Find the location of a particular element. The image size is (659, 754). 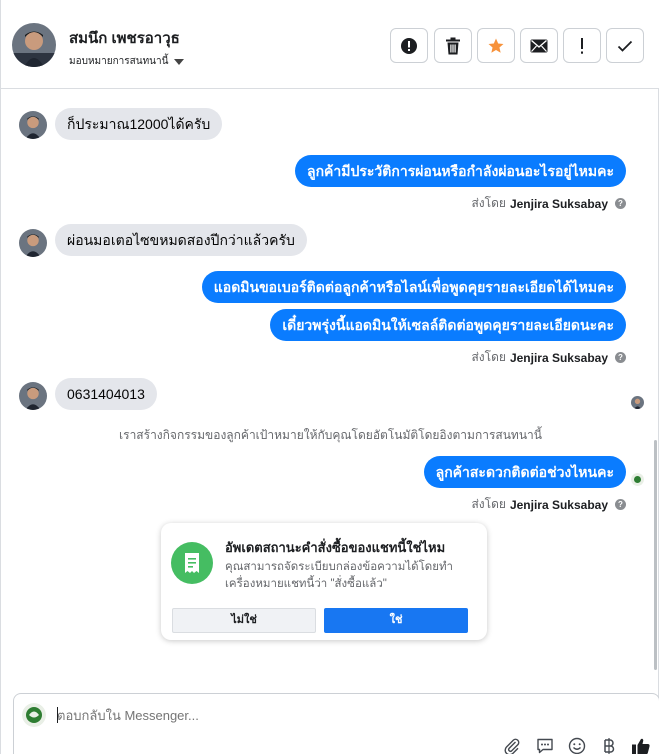

page-seen-avatar is located at coordinates (637, 479).